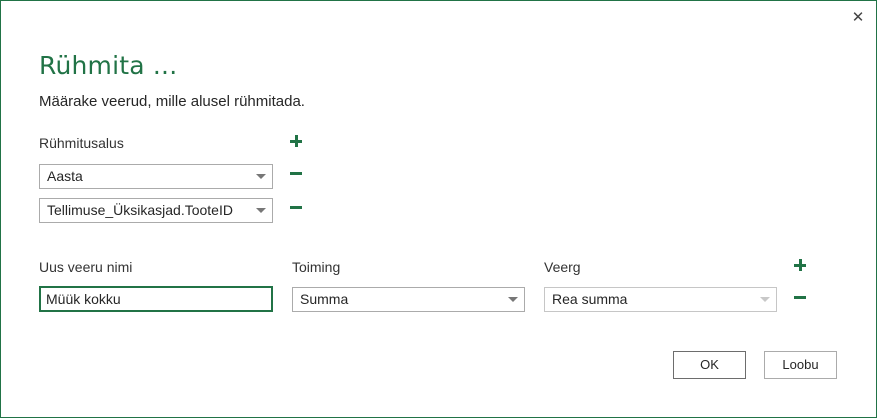 This screenshot has height=418, width=877. What do you see at coordinates (65, 176) in the screenshot?
I see `group-by-select-1-value: Aasta` at bounding box center [65, 176].